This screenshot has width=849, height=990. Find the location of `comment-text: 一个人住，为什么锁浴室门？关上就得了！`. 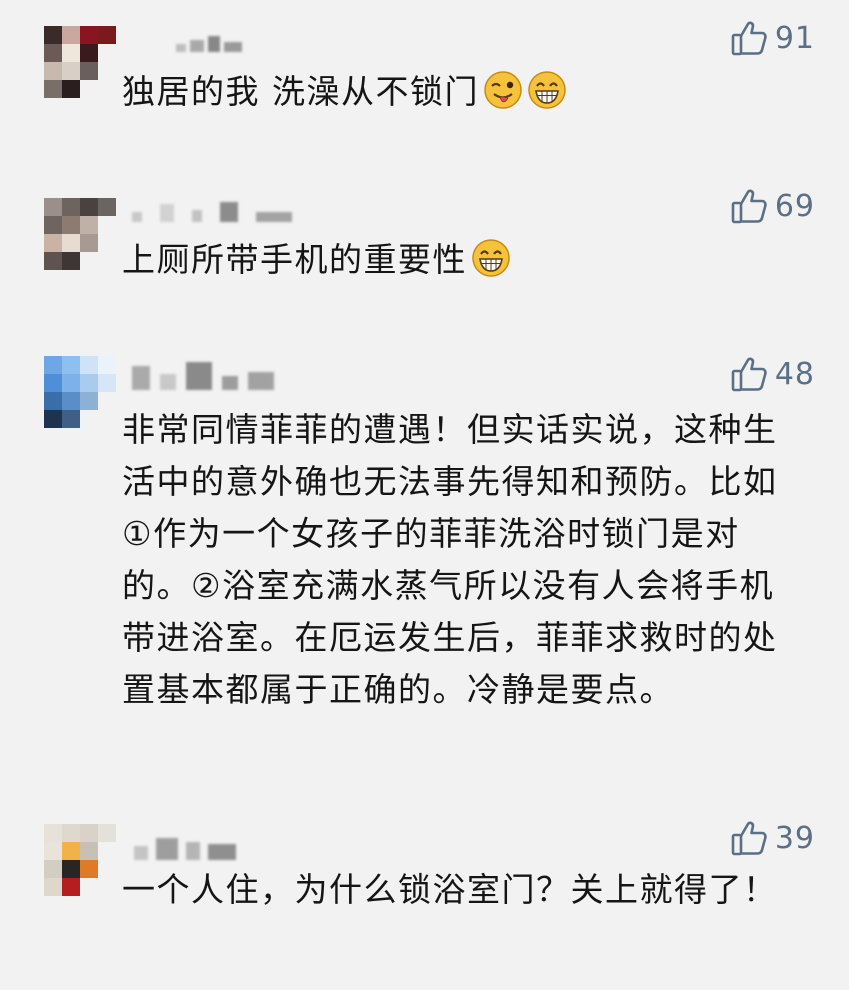

comment-text: 一个人住，为什么锁浴室门？关上就得了！ is located at coordinates (450, 889).